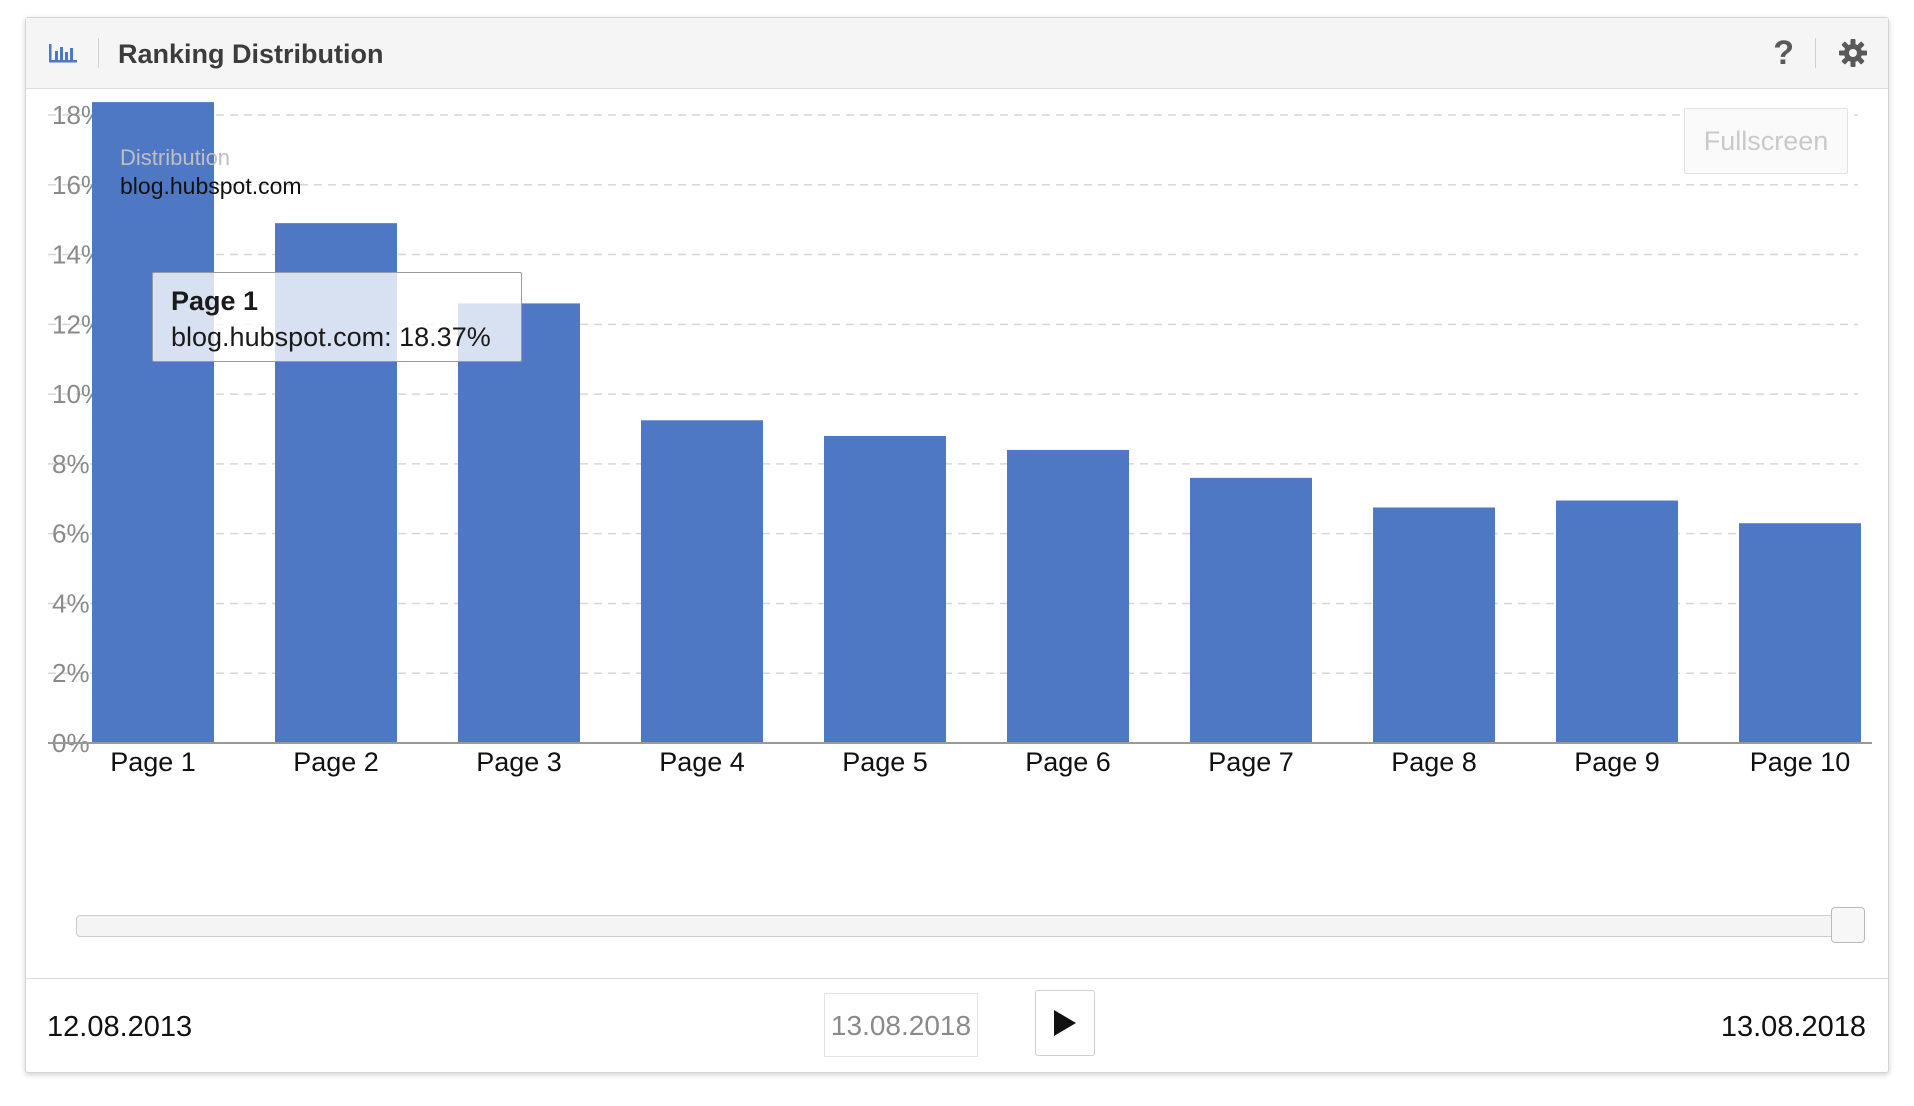 The image size is (1914, 1106). What do you see at coordinates (211, 186) in the screenshot?
I see `legend-item: blog.hubspot.com` at bounding box center [211, 186].